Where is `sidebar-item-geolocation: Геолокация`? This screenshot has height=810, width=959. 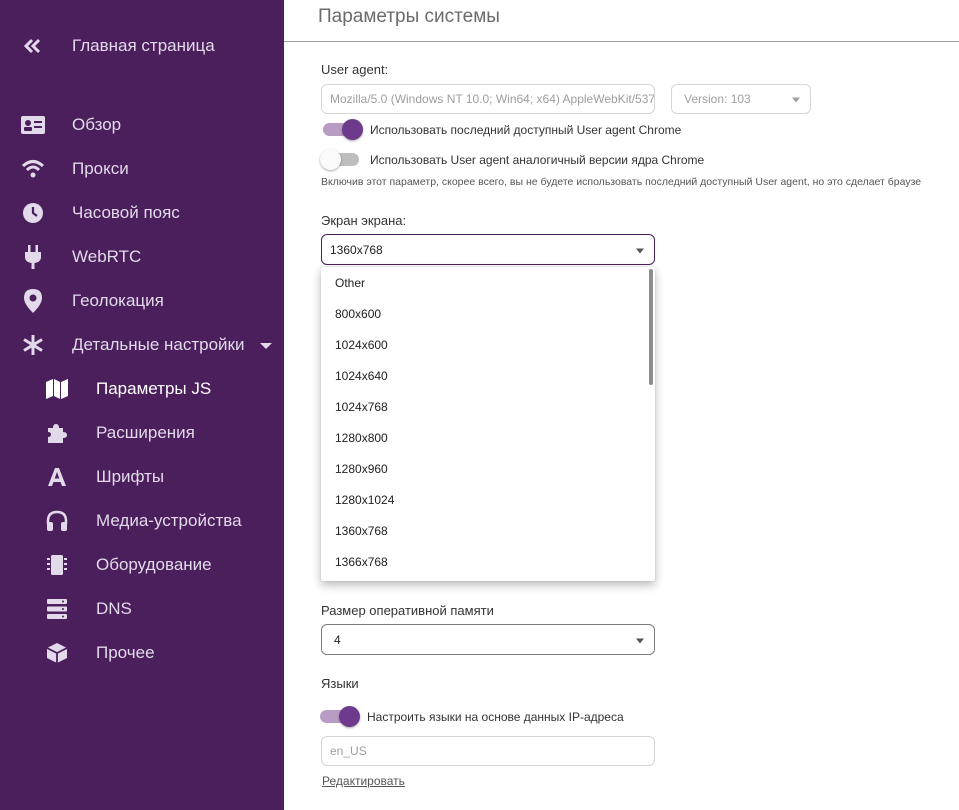
sidebar-item-geolocation: Геолокация is located at coordinates (142, 301).